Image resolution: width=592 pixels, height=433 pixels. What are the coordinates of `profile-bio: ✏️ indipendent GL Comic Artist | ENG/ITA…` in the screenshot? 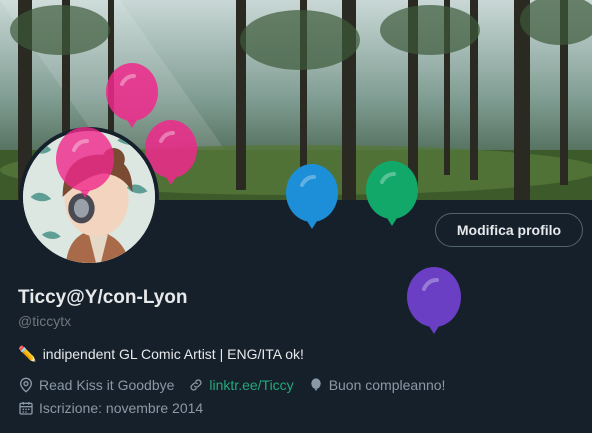 It's located at (161, 354).